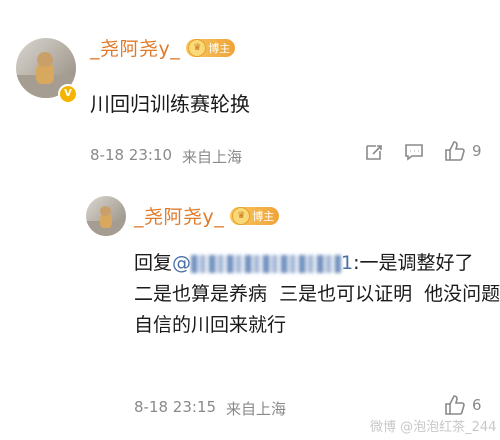 Image resolution: width=500 pixels, height=440 pixels. Describe the element at coordinates (179, 215) in the screenshot. I see `reply-username: _尧阿尧y_` at that location.